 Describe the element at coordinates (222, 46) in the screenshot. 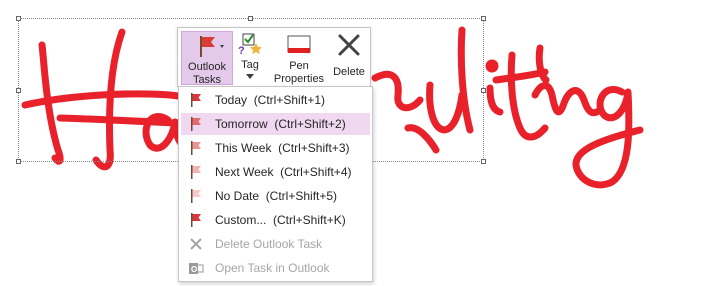

I see `dropdown-arrow-icon` at that location.